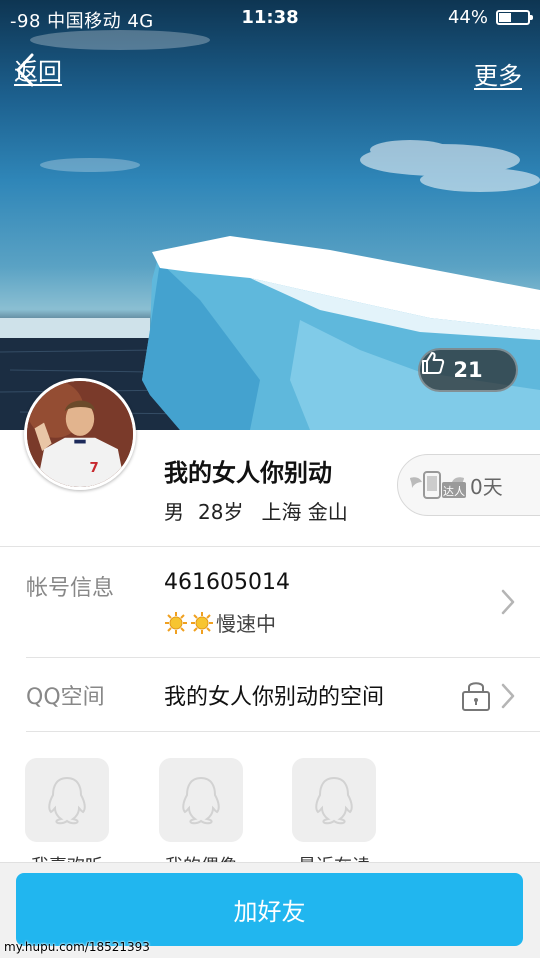  I want to click on location: 上海 金山, so click(304, 512).